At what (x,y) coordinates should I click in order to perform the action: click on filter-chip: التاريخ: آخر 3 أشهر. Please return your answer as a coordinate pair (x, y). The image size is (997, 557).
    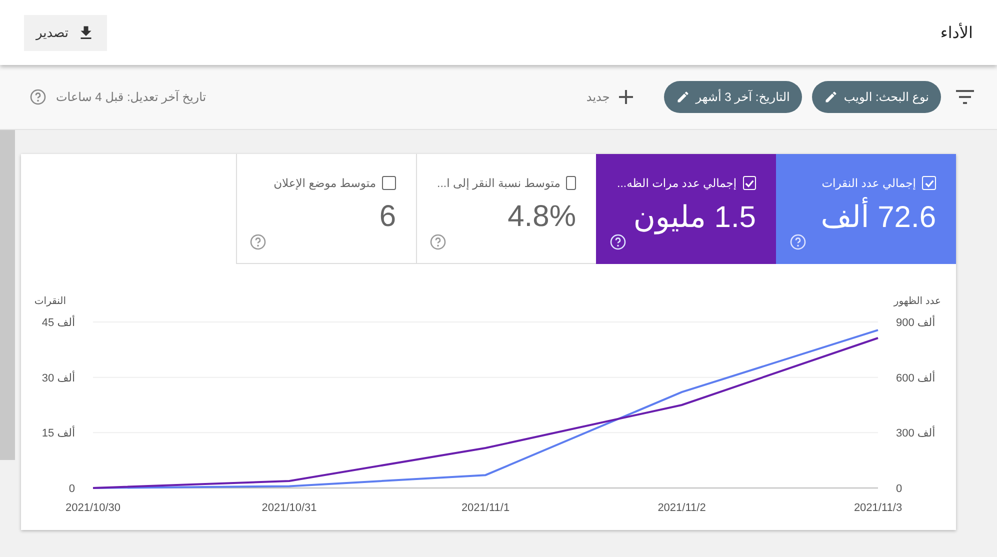
    Looking at the image, I should click on (733, 97).